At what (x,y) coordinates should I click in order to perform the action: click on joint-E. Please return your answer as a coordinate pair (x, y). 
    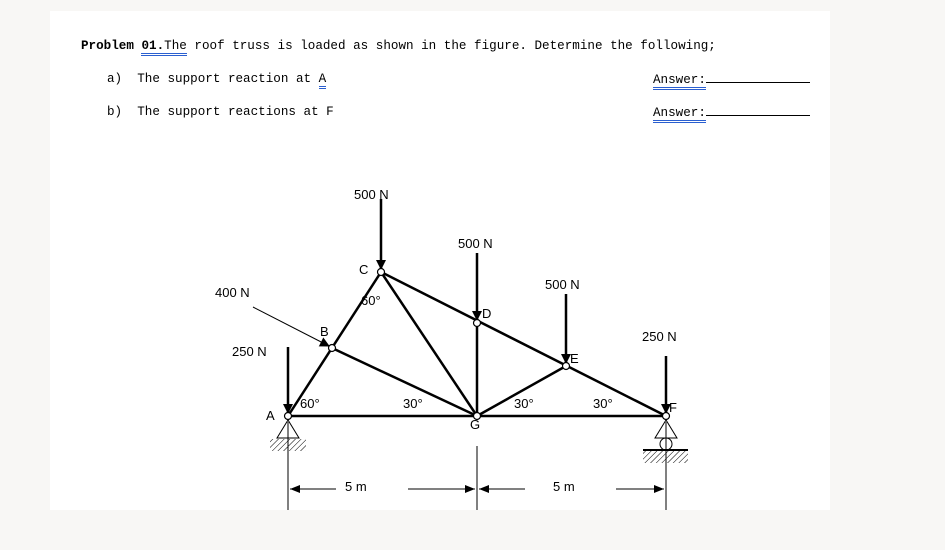
    Looking at the image, I should click on (566, 366).